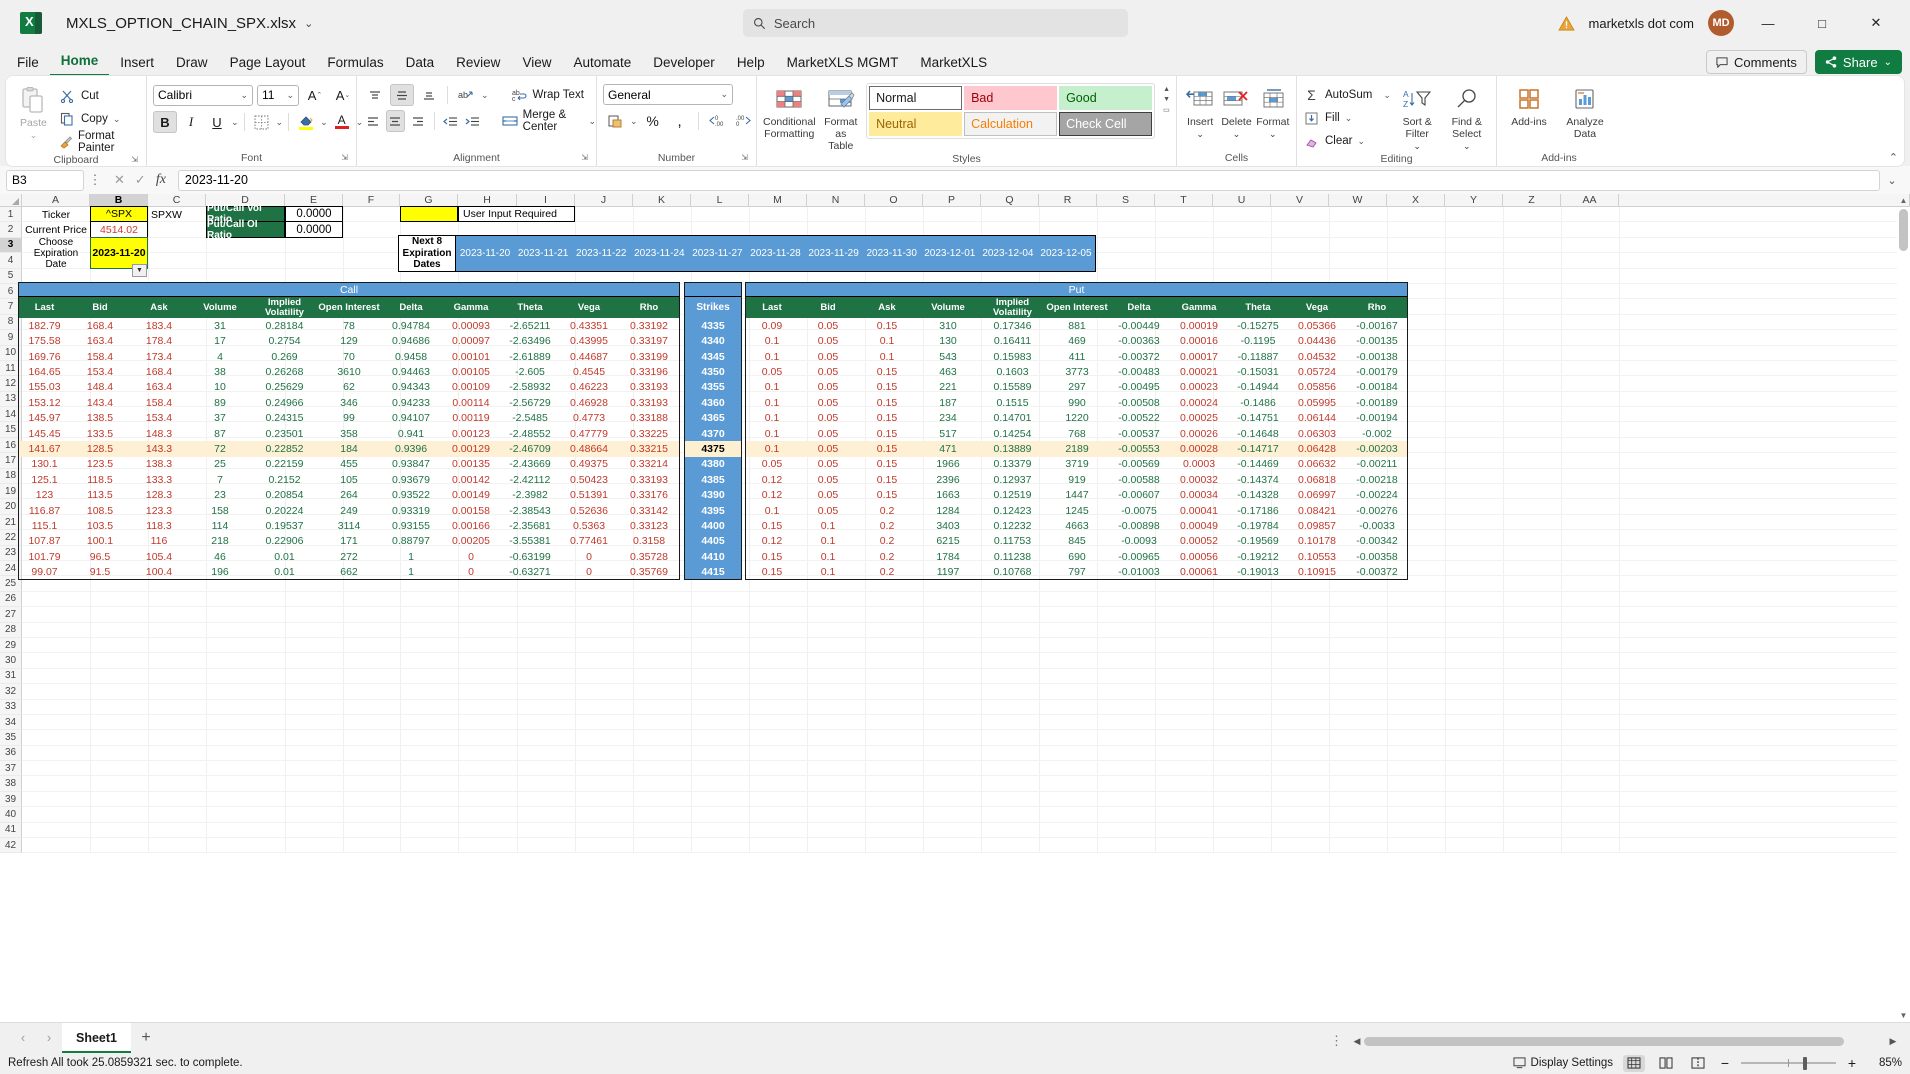 The image size is (1910, 1074). I want to click on ribbon-tab-view: View, so click(536, 64).